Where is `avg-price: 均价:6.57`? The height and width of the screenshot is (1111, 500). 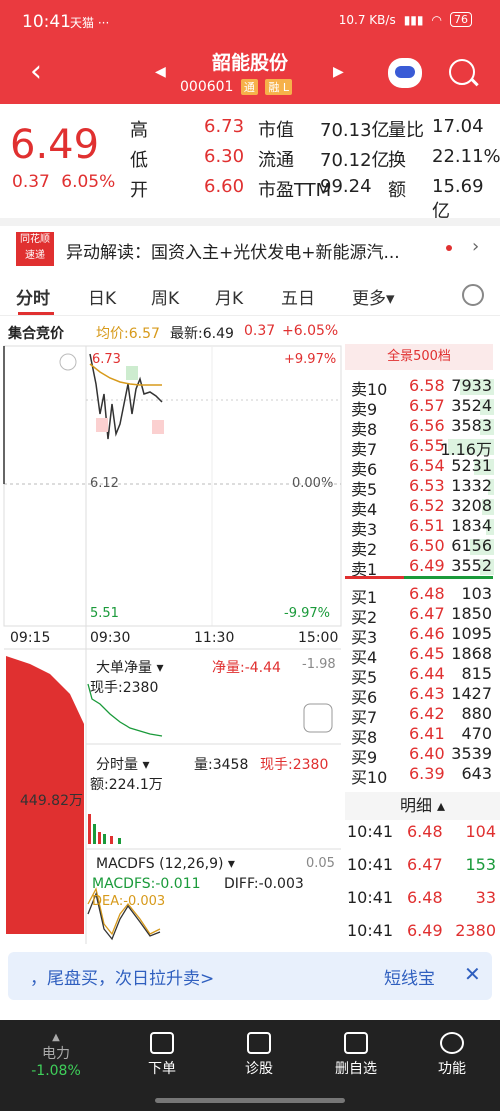 avg-price: 均价:6.57 is located at coordinates (128, 334).